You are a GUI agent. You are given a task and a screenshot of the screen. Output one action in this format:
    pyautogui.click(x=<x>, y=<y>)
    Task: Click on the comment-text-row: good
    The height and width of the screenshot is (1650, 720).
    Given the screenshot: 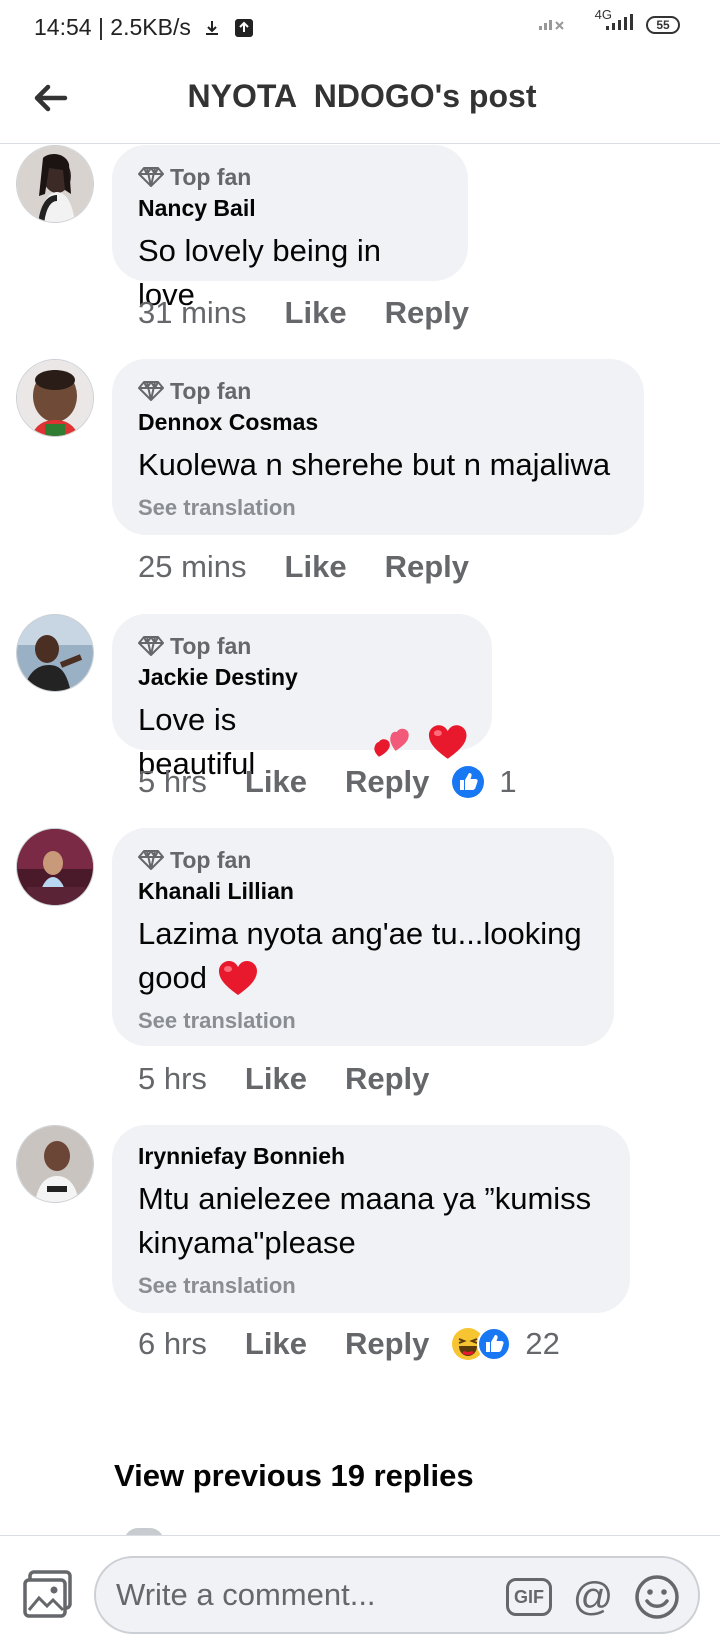 What is the action you would take?
    pyautogui.click(x=364, y=978)
    